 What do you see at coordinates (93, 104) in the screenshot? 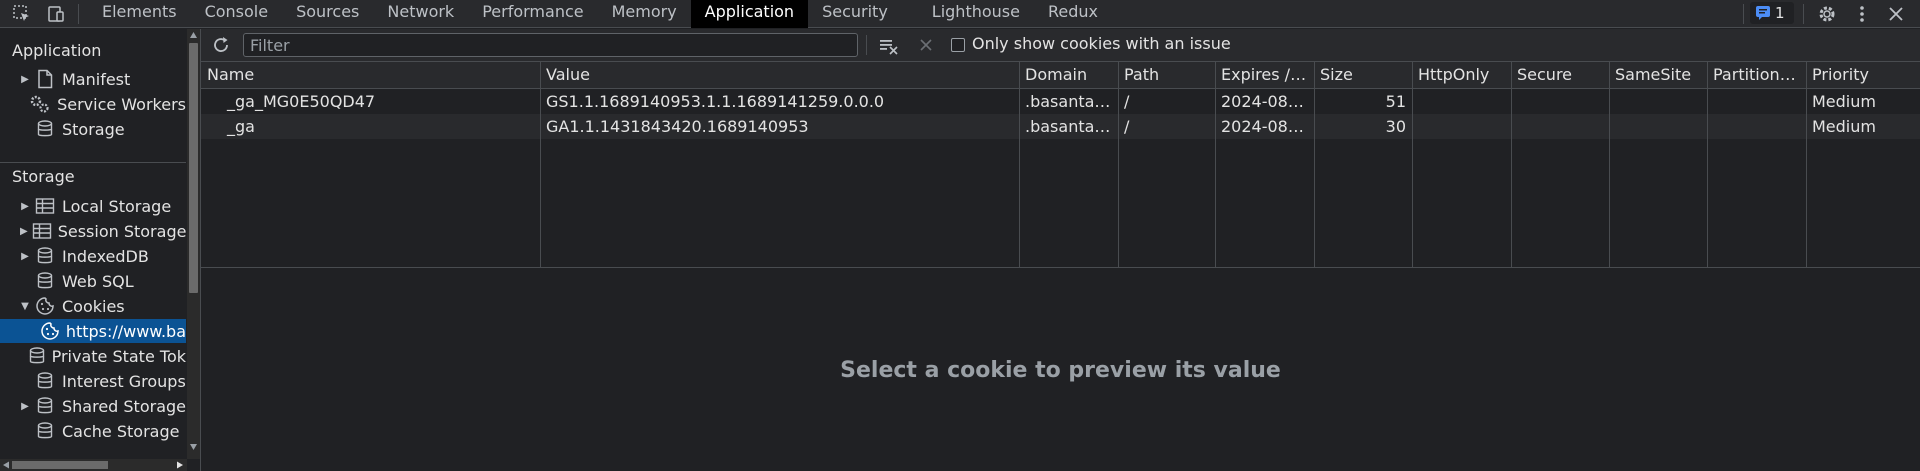
I see `sidebar-item-service-workers: Service Workers` at bounding box center [93, 104].